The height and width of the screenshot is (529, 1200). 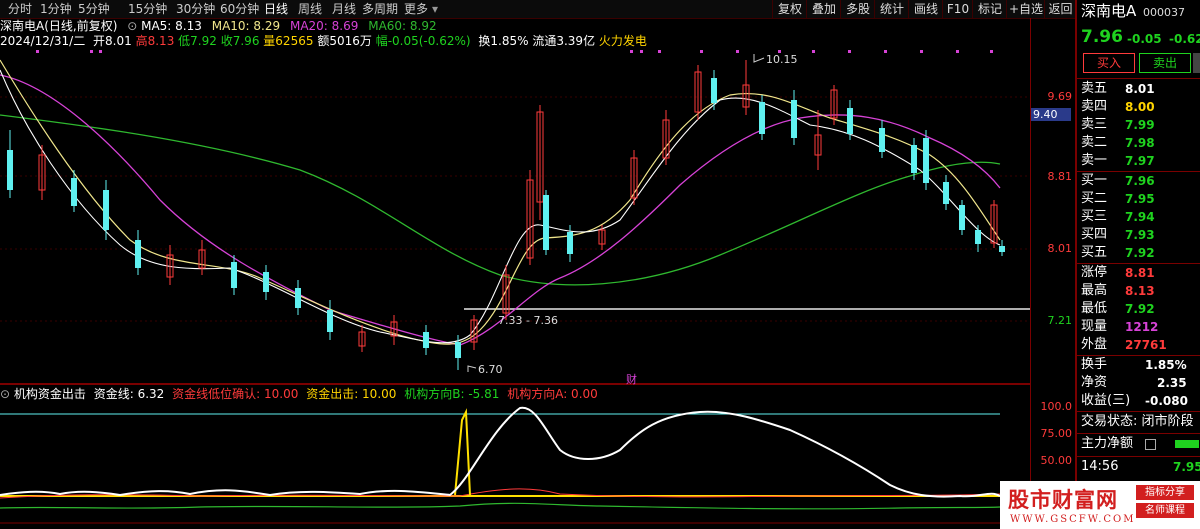 What do you see at coordinates (500, 452) in the screenshot?
I see `indicator-white-line` at bounding box center [500, 452].